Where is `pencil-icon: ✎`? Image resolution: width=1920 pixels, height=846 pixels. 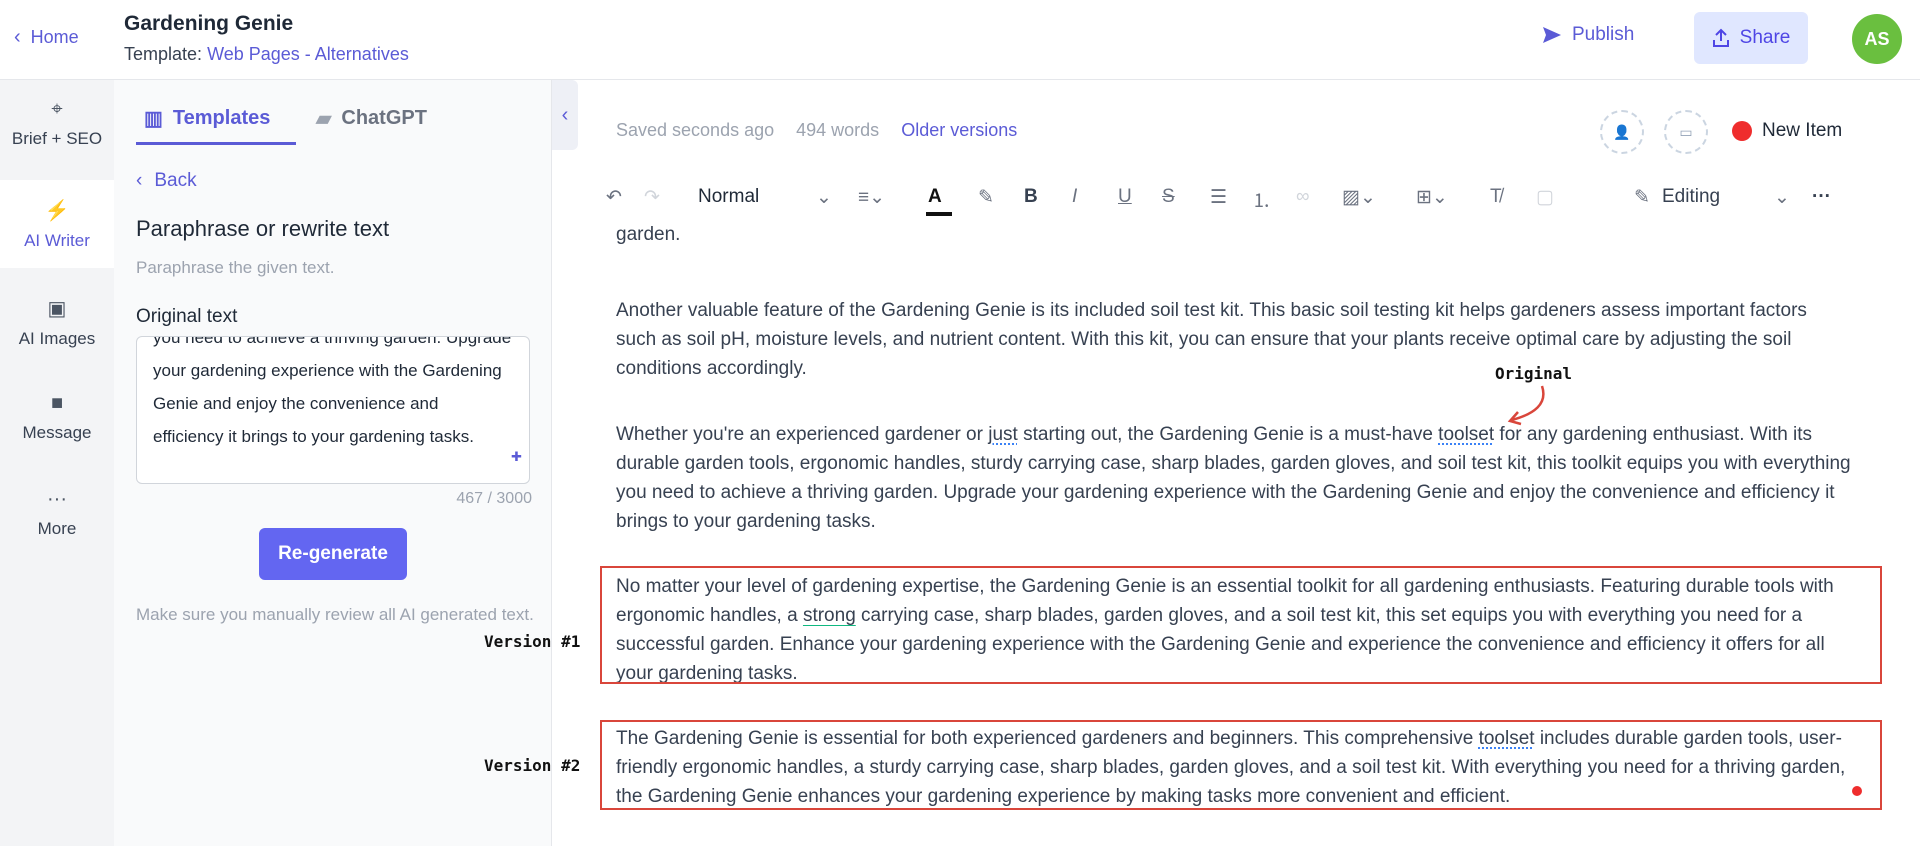 pencil-icon: ✎ is located at coordinates (1642, 197).